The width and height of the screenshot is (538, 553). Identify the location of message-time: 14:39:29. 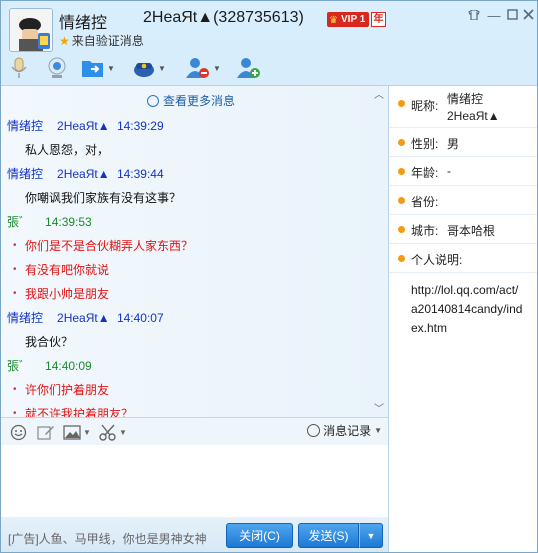
(140, 126).